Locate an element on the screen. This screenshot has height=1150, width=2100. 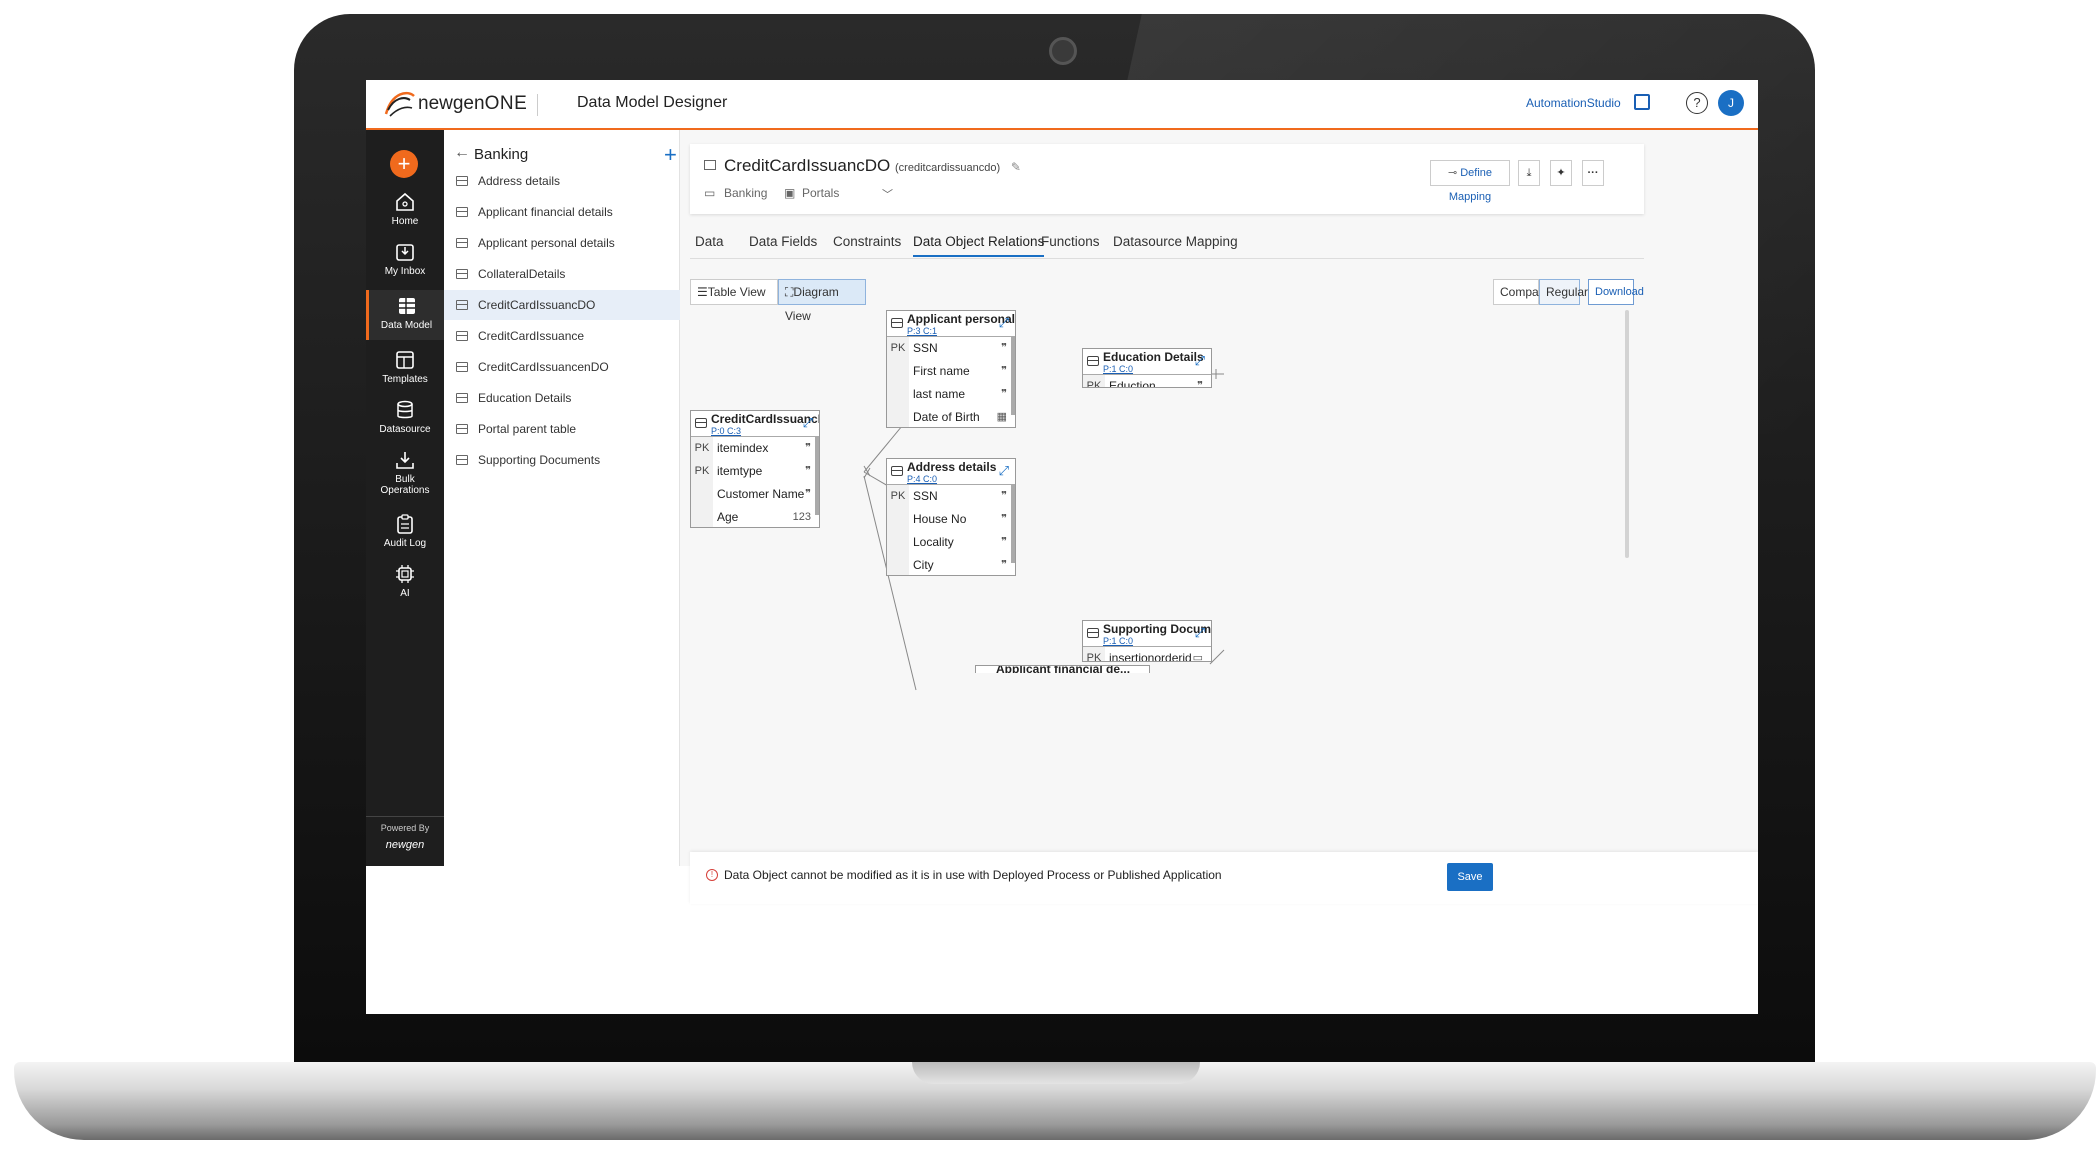
automation-studio-link: AutomationStudio is located at coordinates (1573, 103).